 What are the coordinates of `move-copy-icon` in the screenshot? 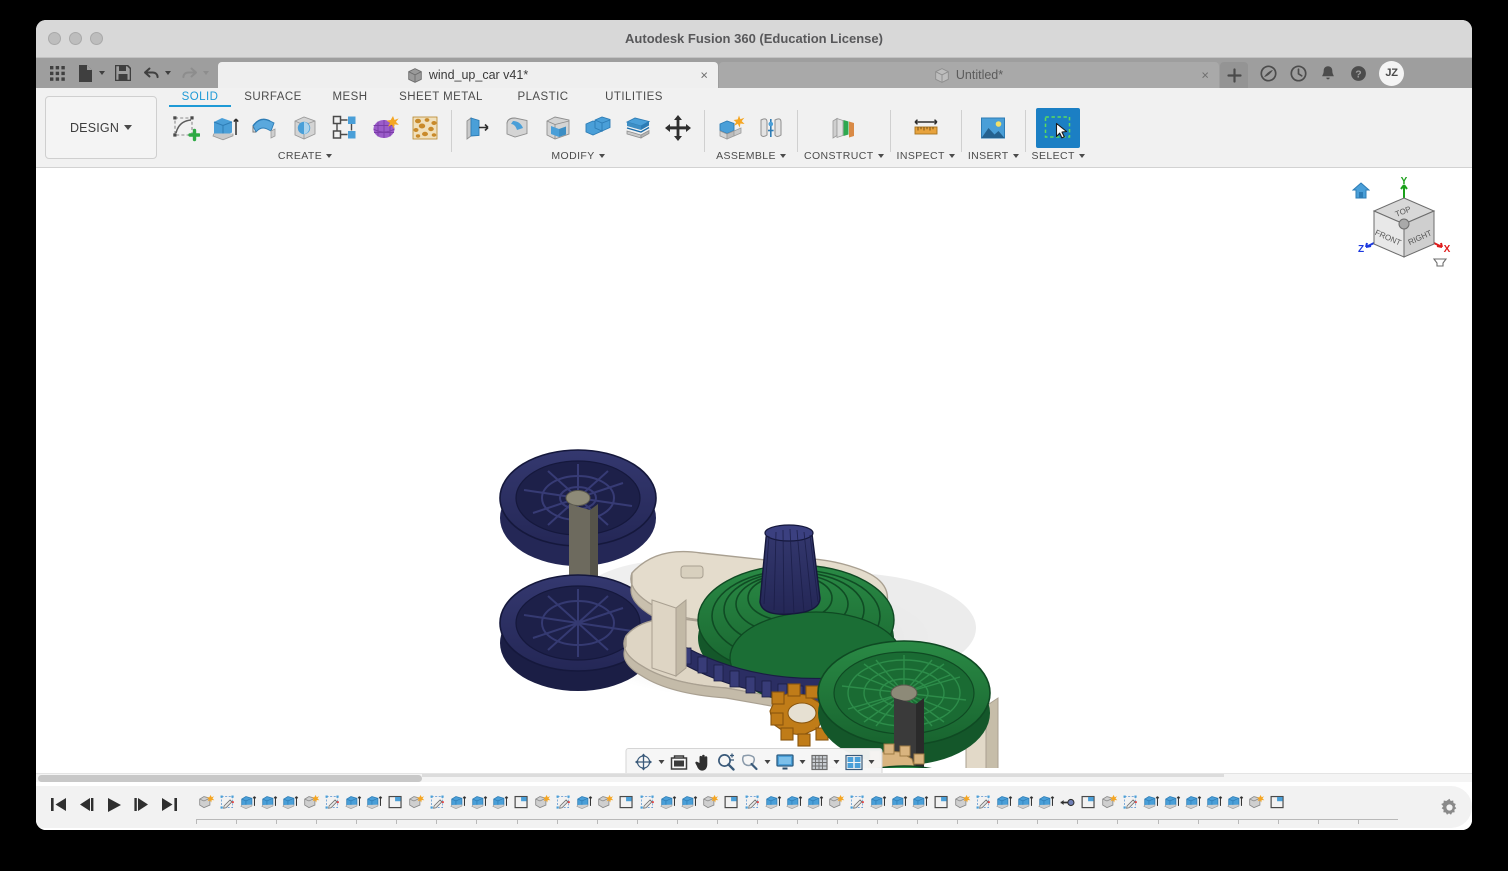 It's located at (678, 128).